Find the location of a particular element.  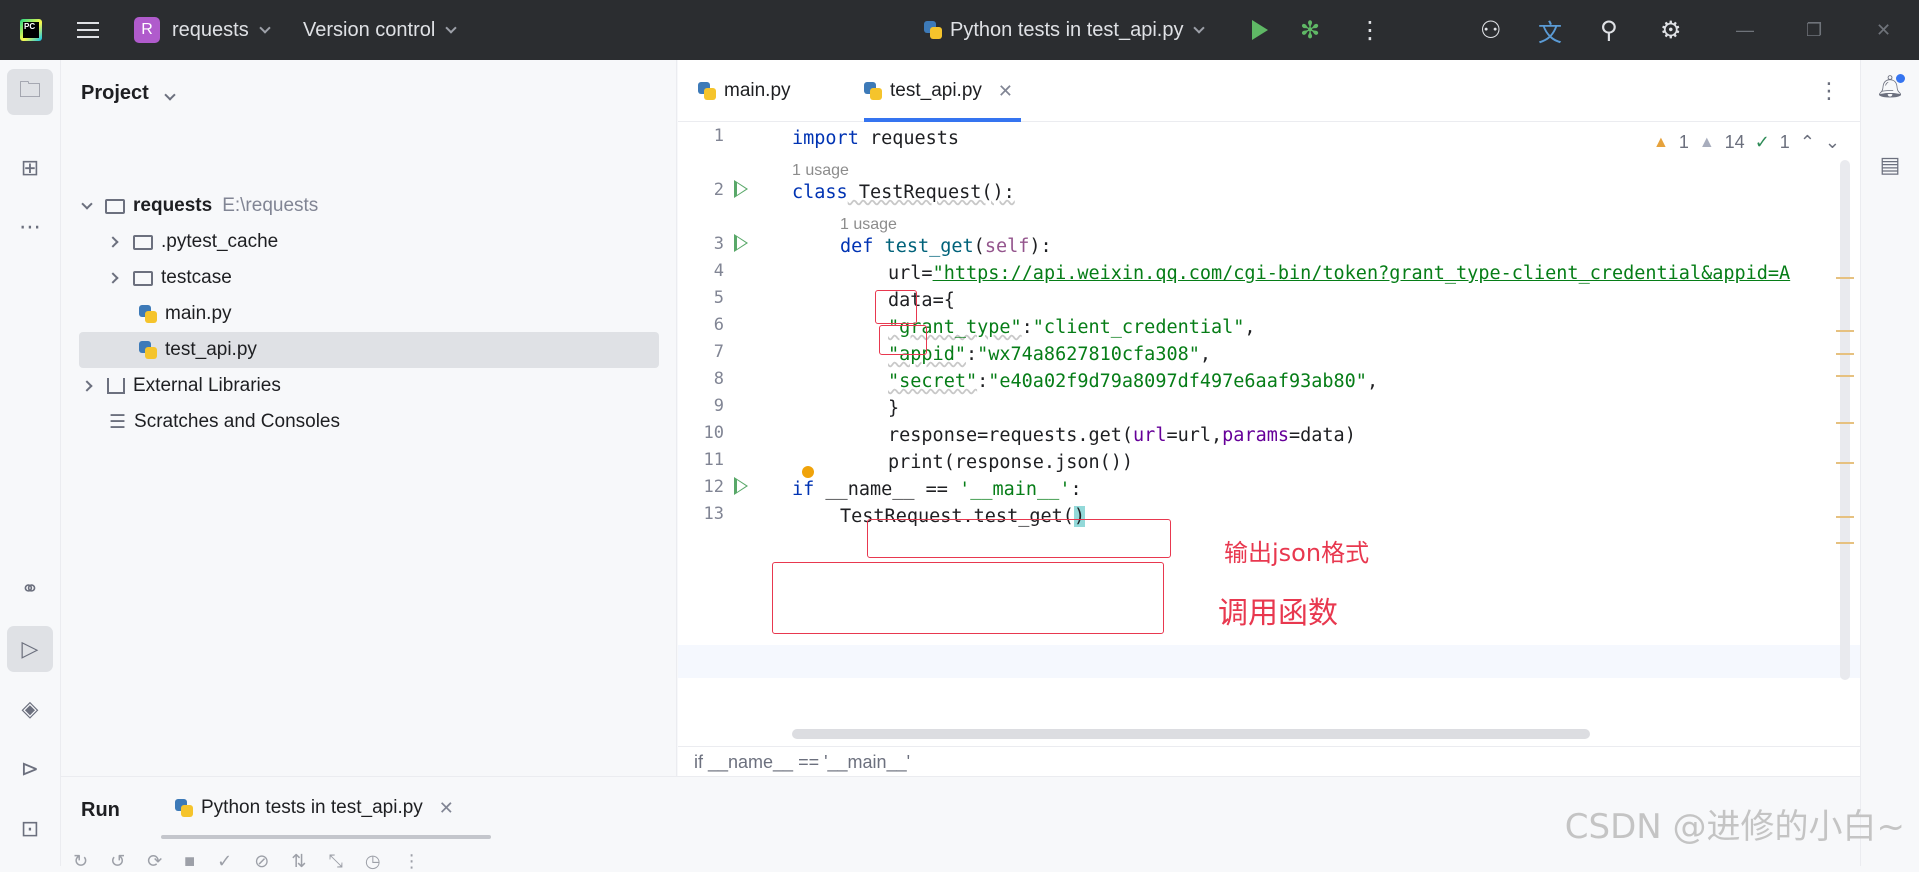

lightbulb-icon is located at coordinates (808, 472).